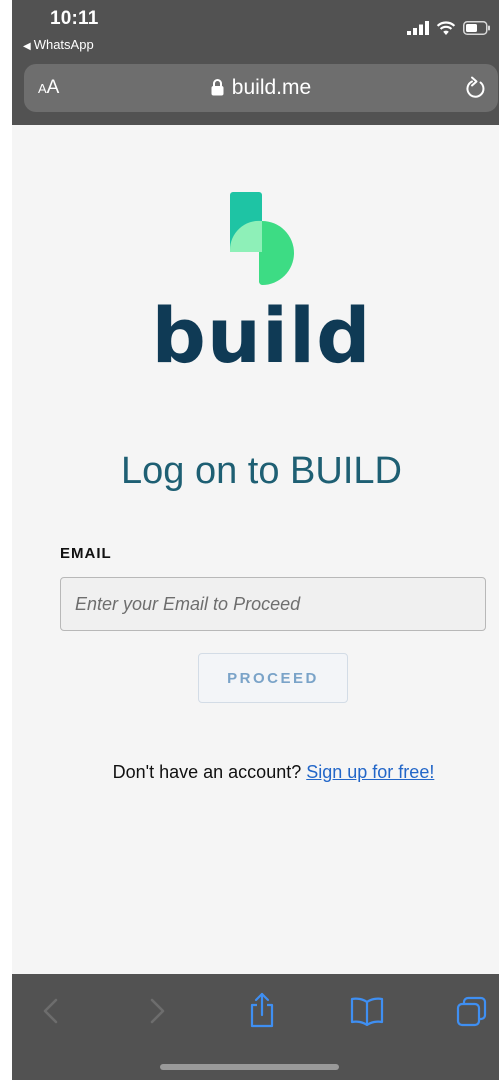  I want to click on back-icon, so click(51, 1011).